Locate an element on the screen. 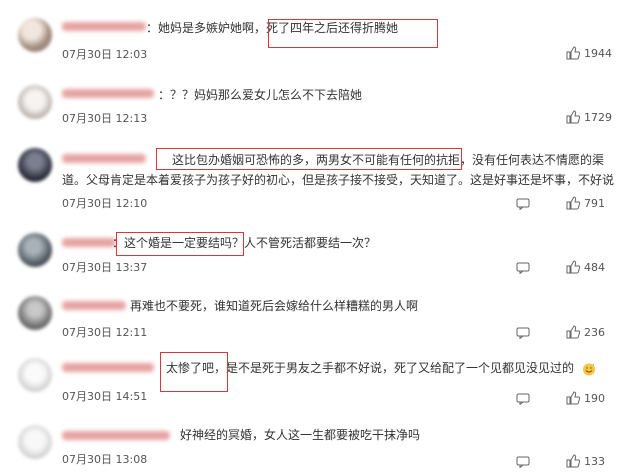  comment-text: 好神经的冥婚，女人这一生都要被吃干抹净吗 is located at coordinates (300, 435).